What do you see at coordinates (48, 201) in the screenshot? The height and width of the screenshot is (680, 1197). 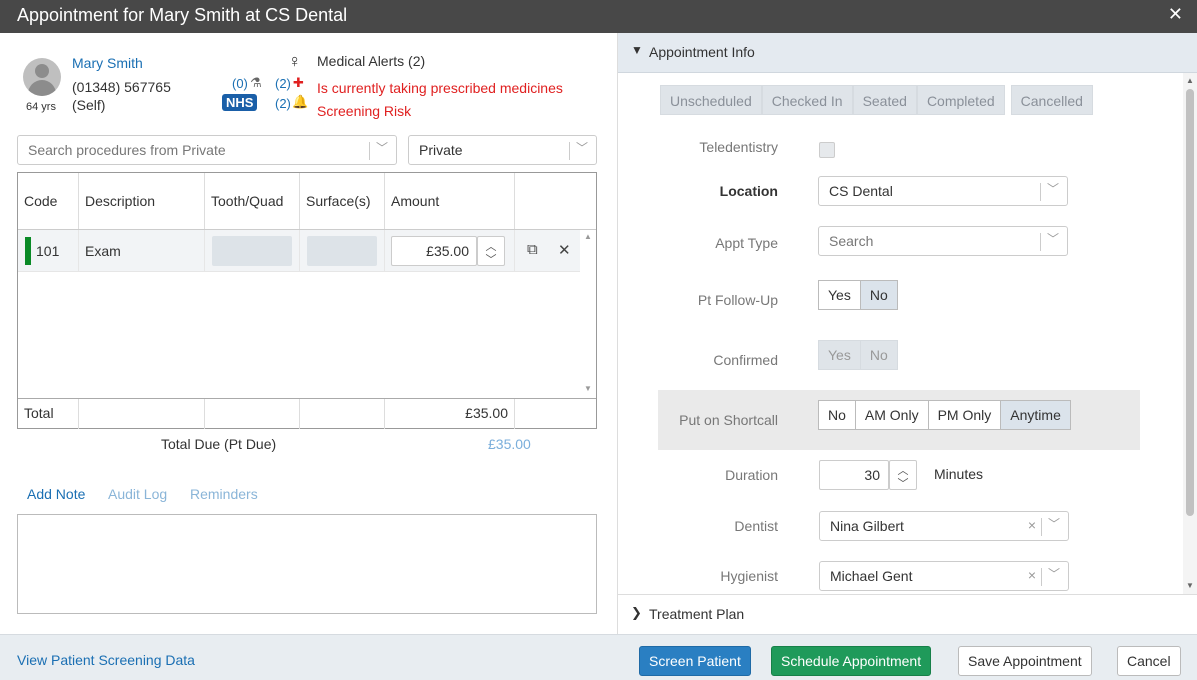 I see `column-header-code: Code` at bounding box center [48, 201].